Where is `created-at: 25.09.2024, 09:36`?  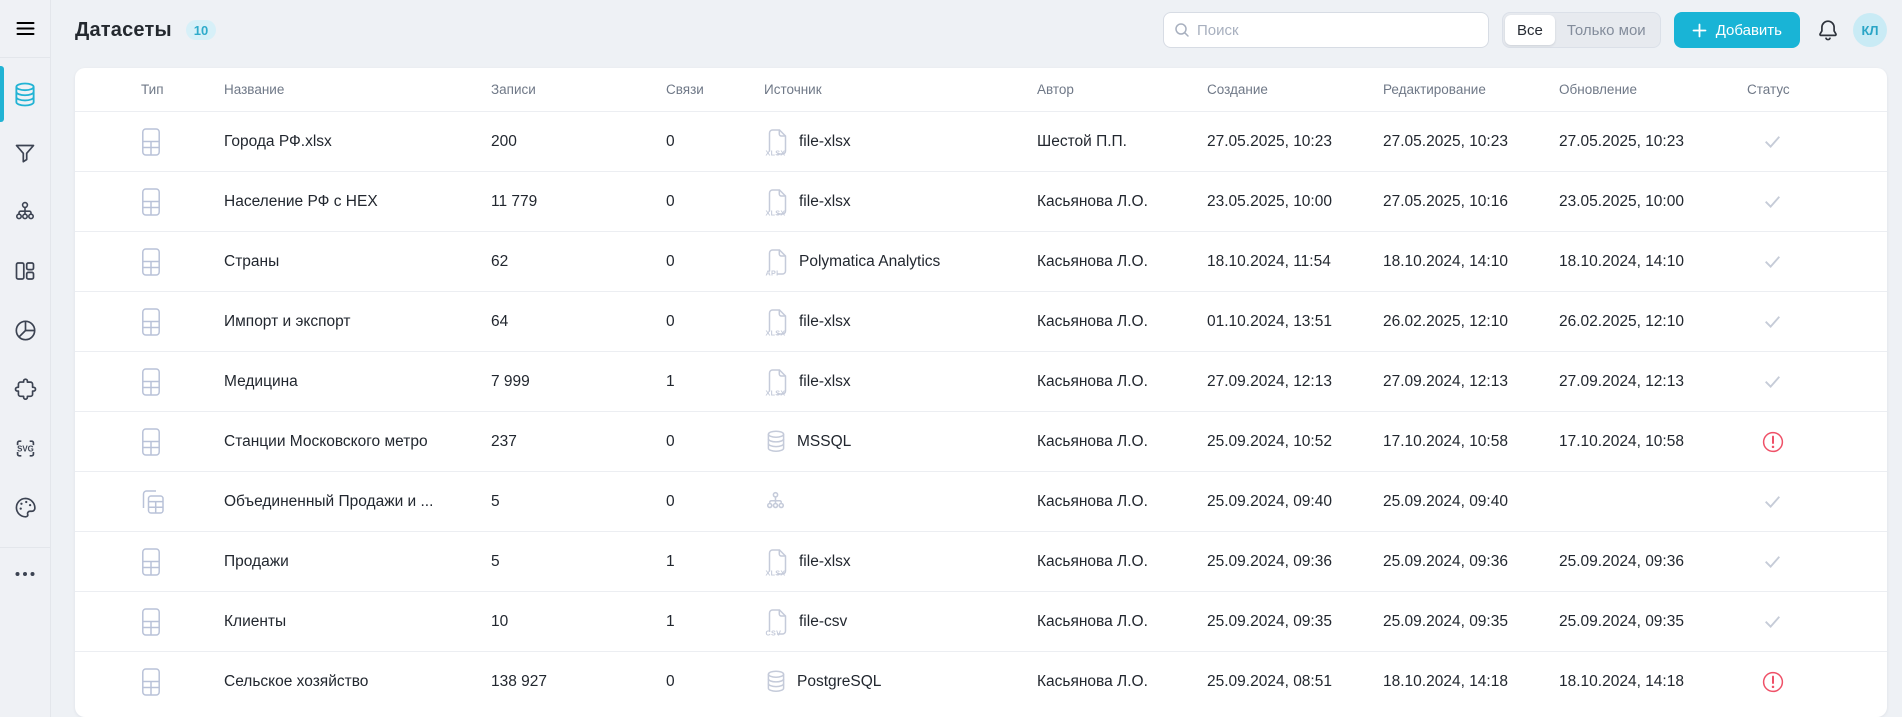
created-at: 25.09.2024, 09:36 is located at coordinates (1269, 561).